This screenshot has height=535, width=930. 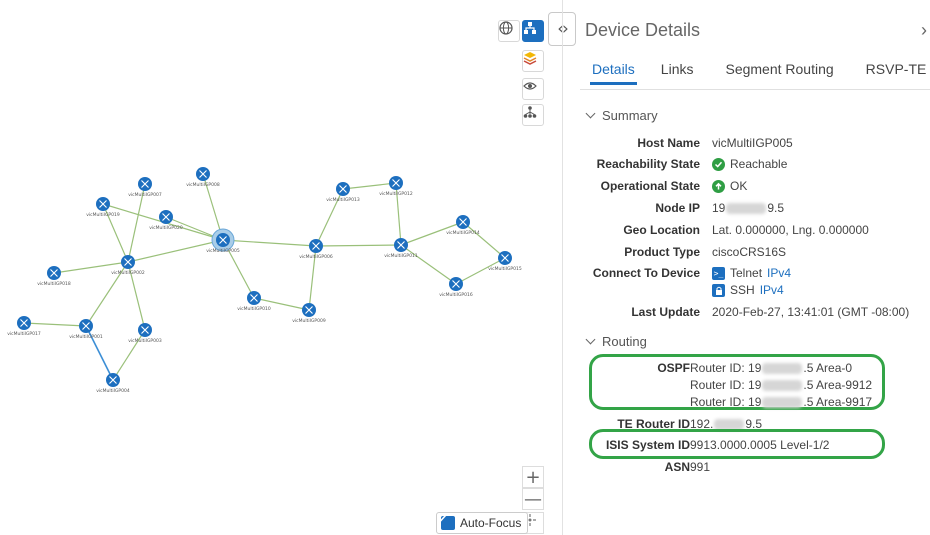 I want to click on tab-segment-routing: Segment Routing, so click(x=775, y=73).